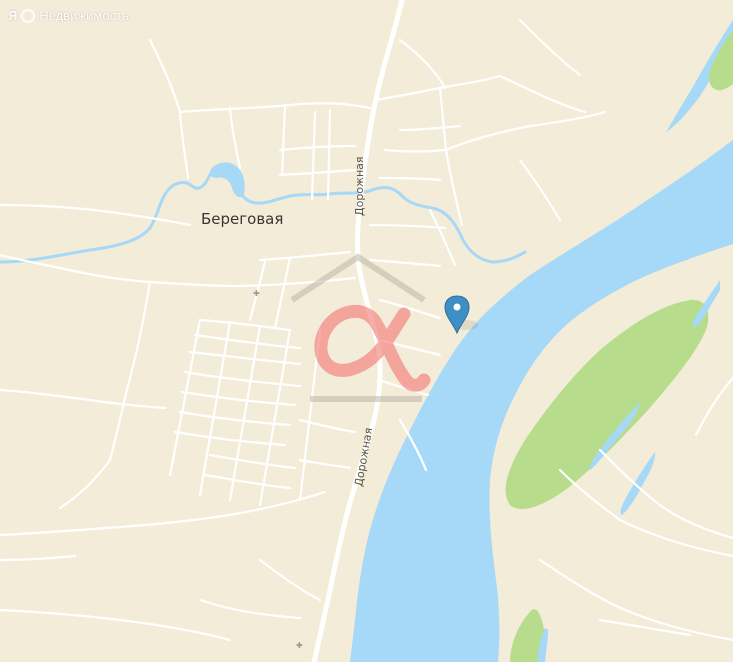  Describe the element at coordinates (359, 187) in the screenshot. I see `road-label-upper: Дорожная` at that location.